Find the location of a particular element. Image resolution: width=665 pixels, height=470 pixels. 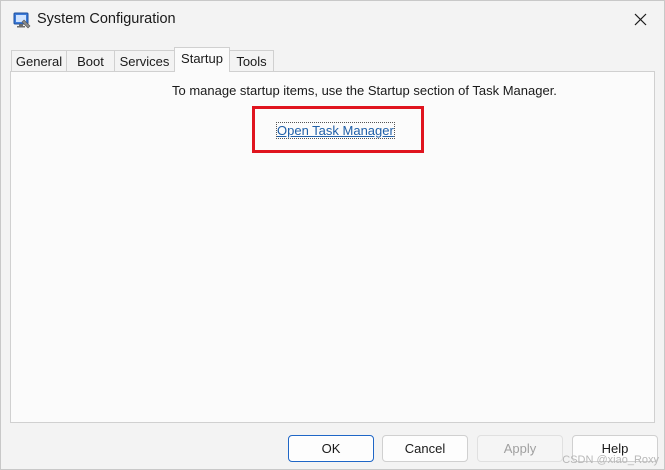

tab-startup: Startup is located at coordinates (202, 59).